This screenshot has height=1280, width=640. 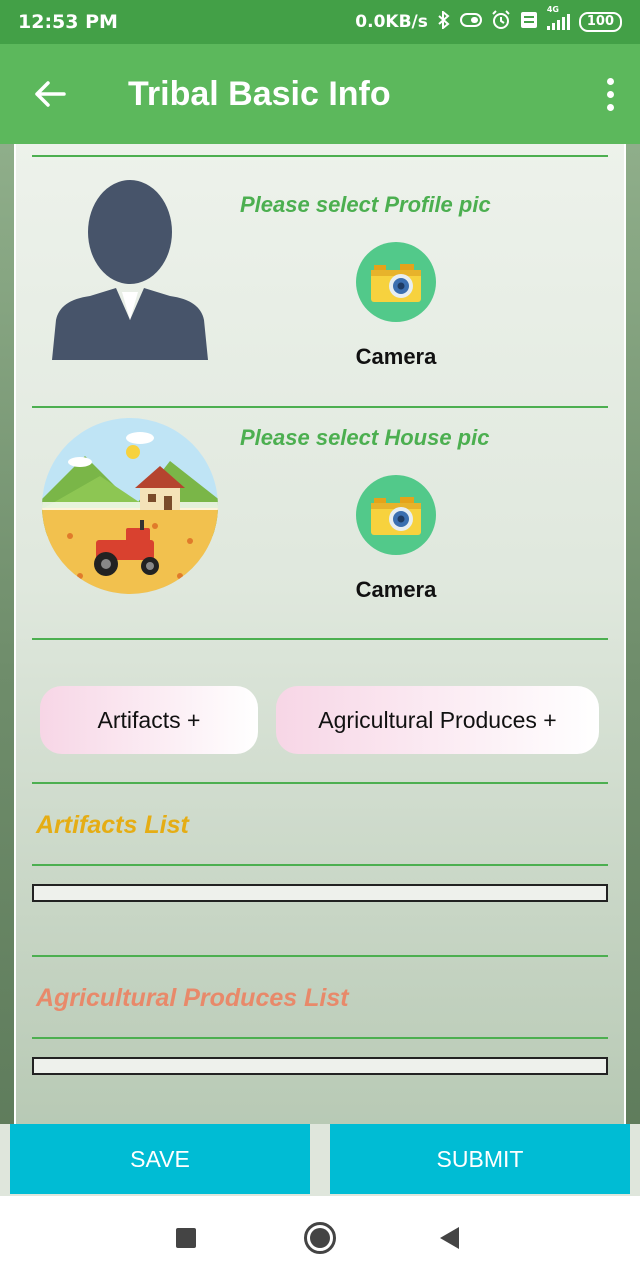 I want to click on alarm-icon, so click(x=501, y=22).